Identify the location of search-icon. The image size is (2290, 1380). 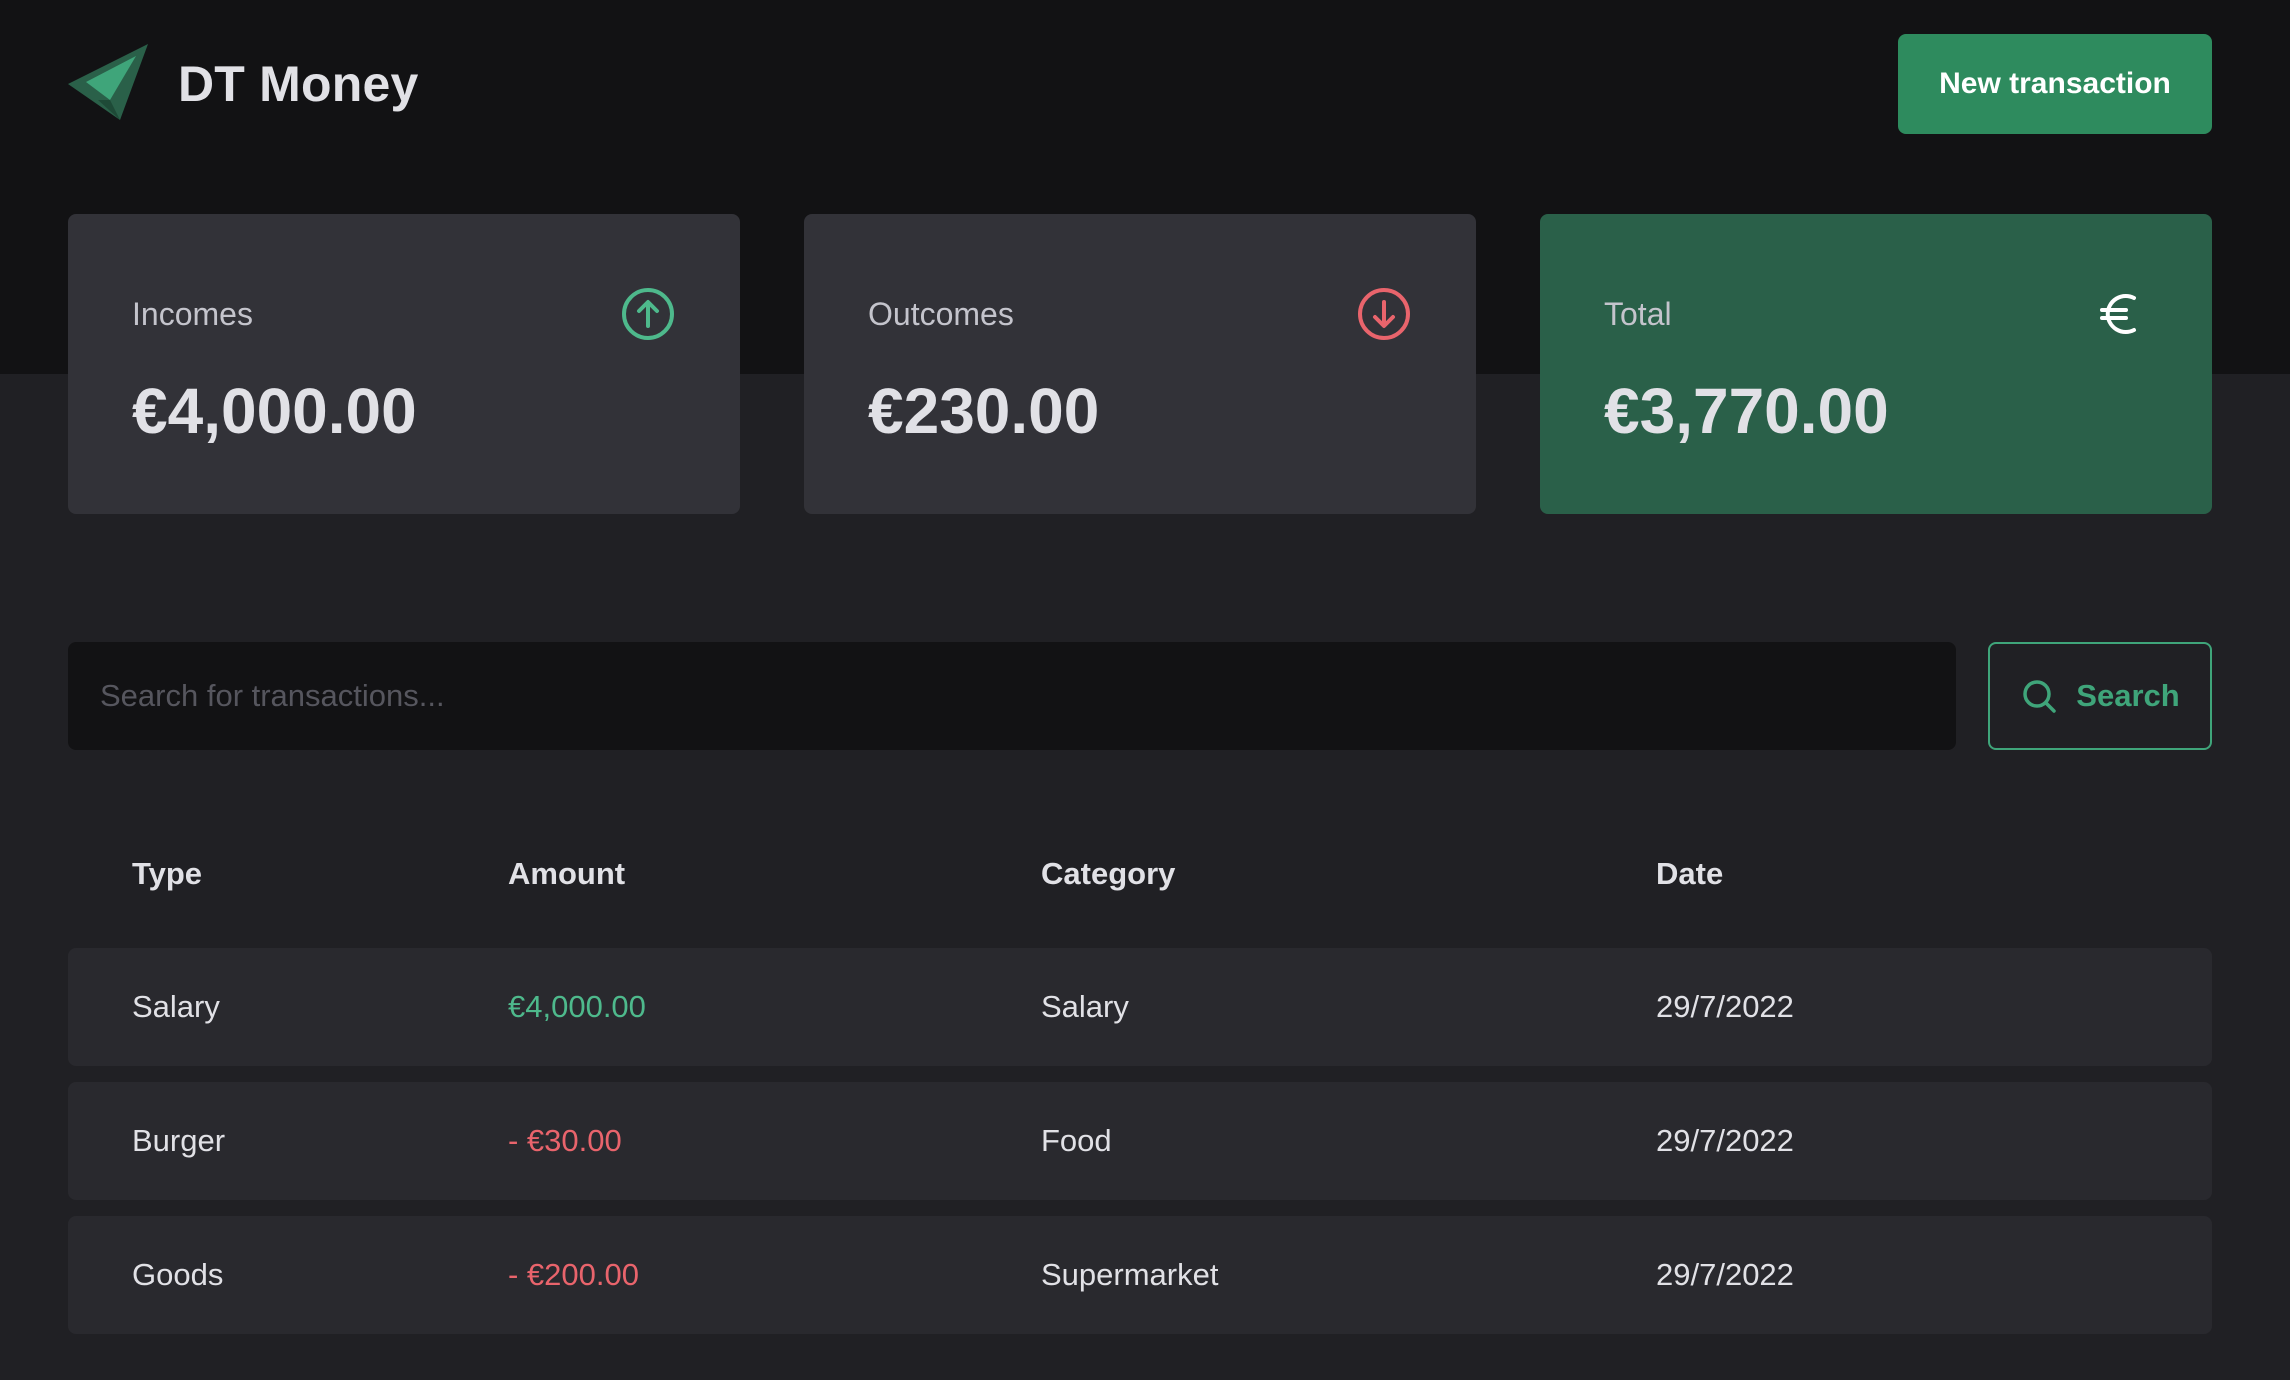
(2040, 696).